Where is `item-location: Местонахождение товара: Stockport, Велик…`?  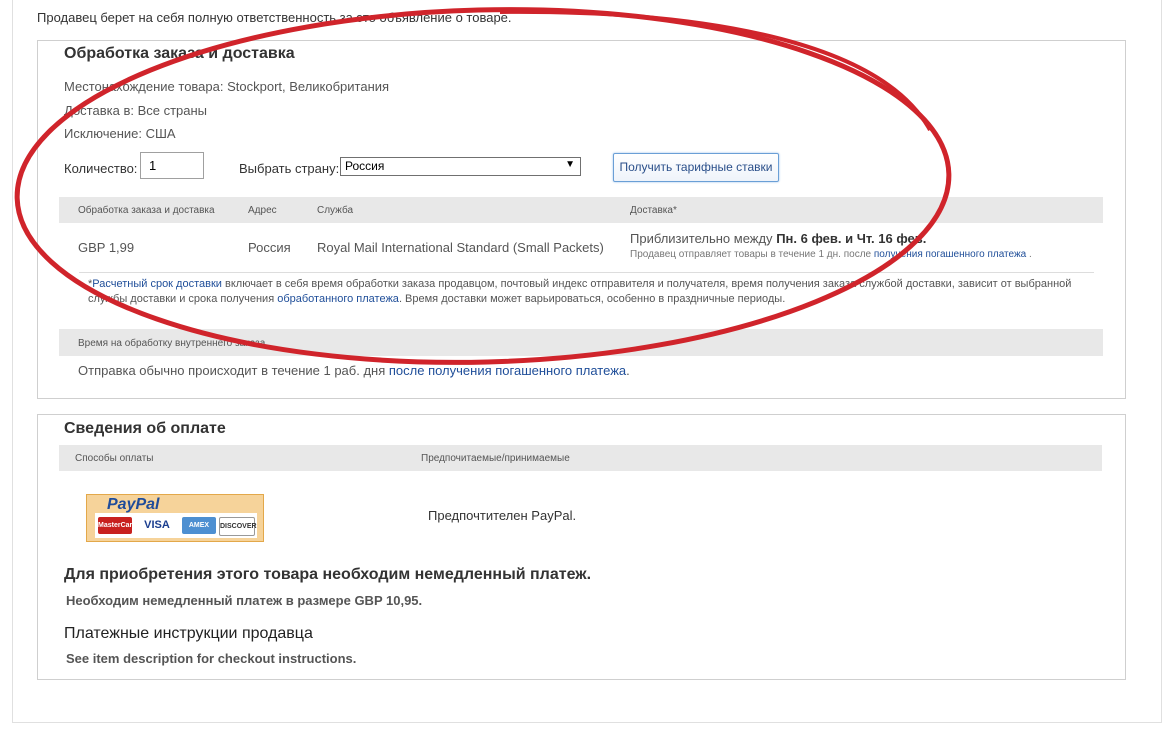 item-location: Местонахождение товара: Stockport, Велик… is located at coordinates (227, 86).